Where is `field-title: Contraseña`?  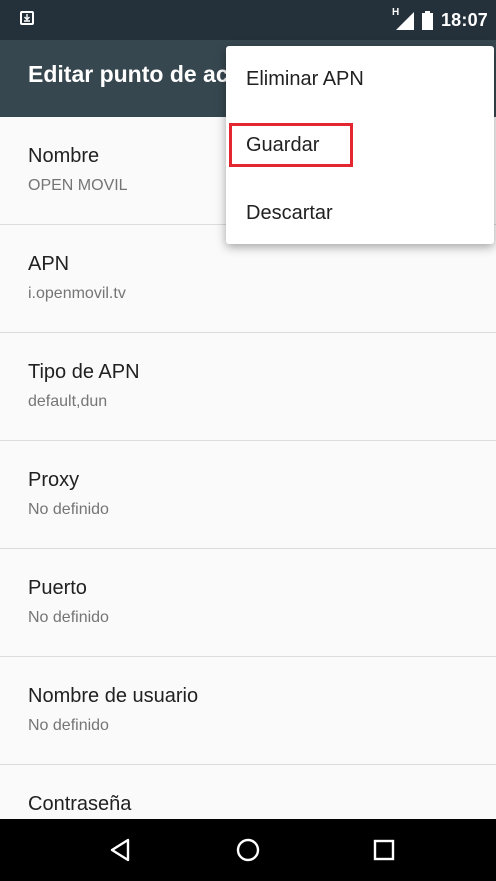 field-title: Contraseña is located at coordinates (80, 804).